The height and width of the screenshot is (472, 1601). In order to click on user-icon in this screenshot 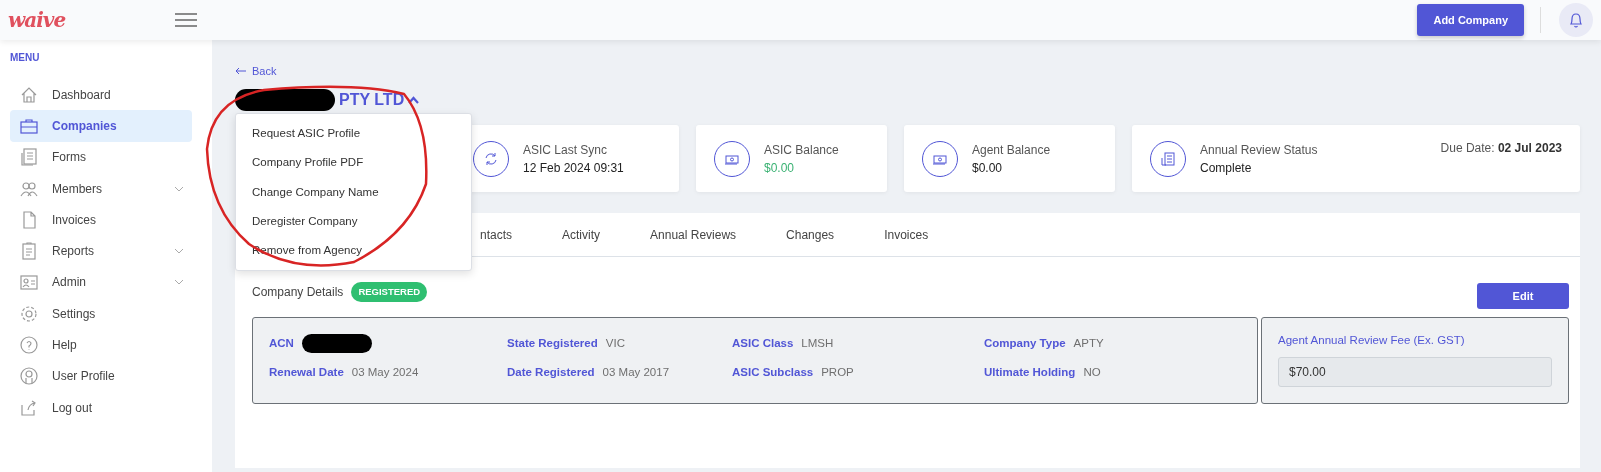, I will do `click(29, 376)`.